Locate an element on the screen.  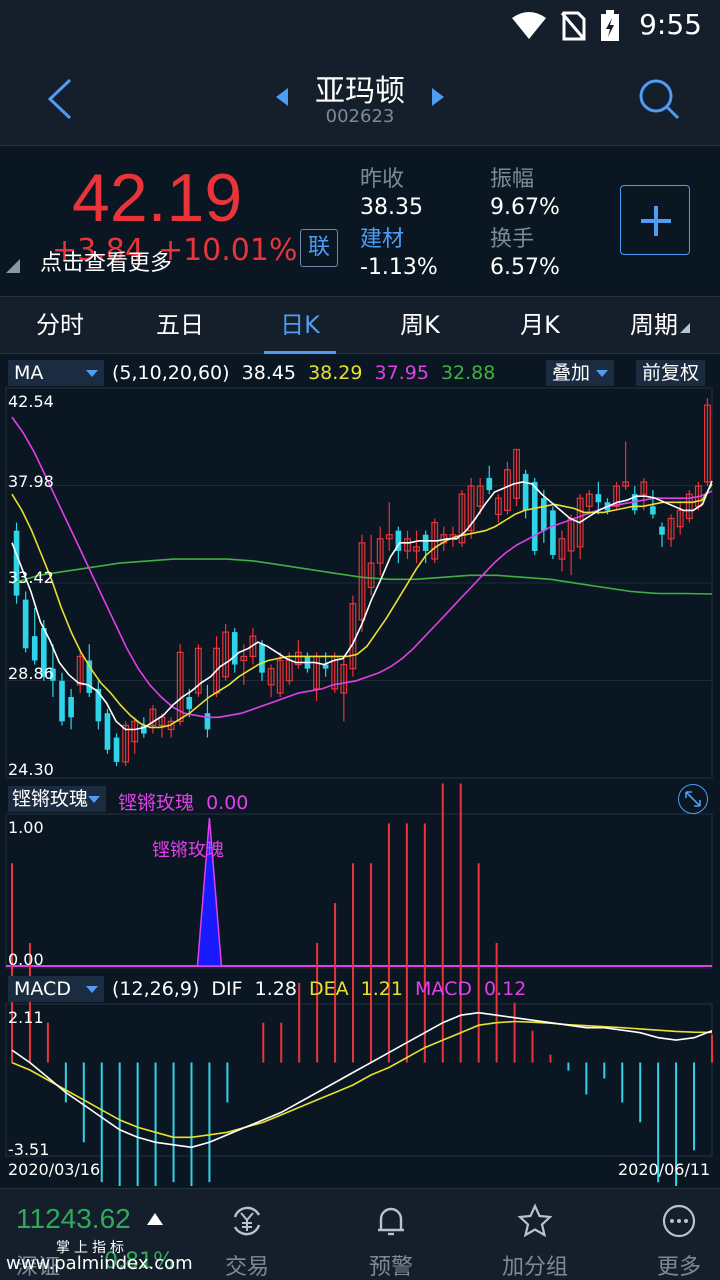
nav-alert-label: 预警 is located at coordinates (390, 1267).